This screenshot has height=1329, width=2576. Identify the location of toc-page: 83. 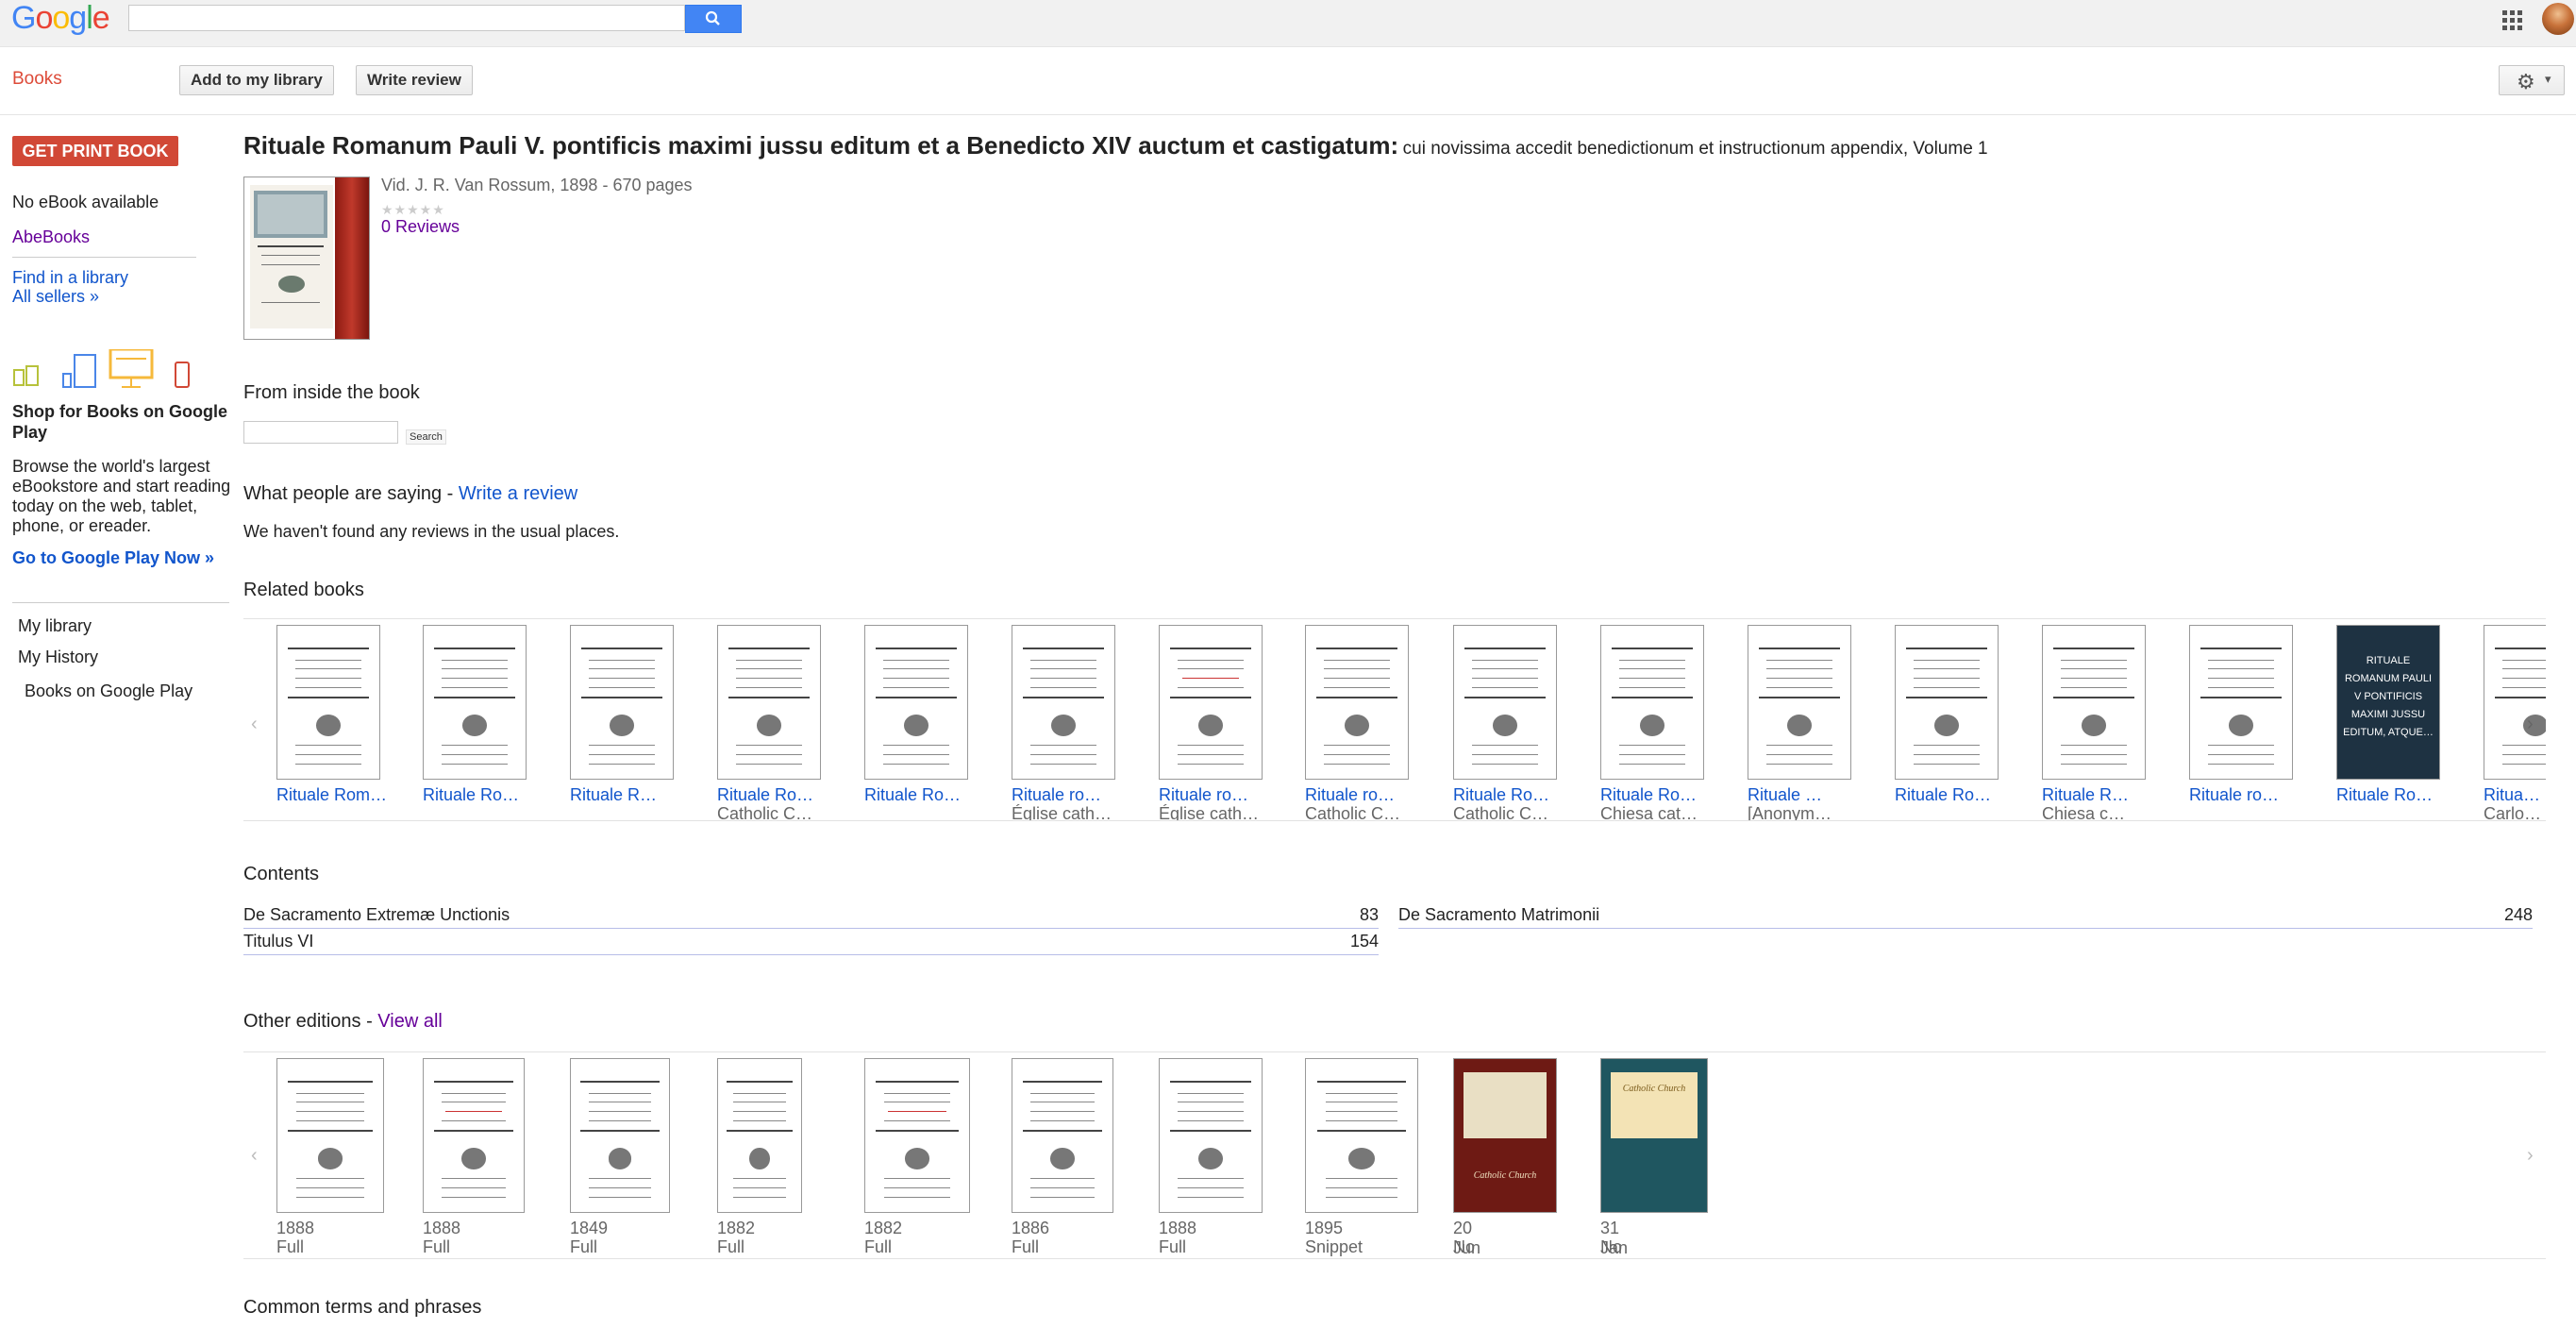
(1369, 914).